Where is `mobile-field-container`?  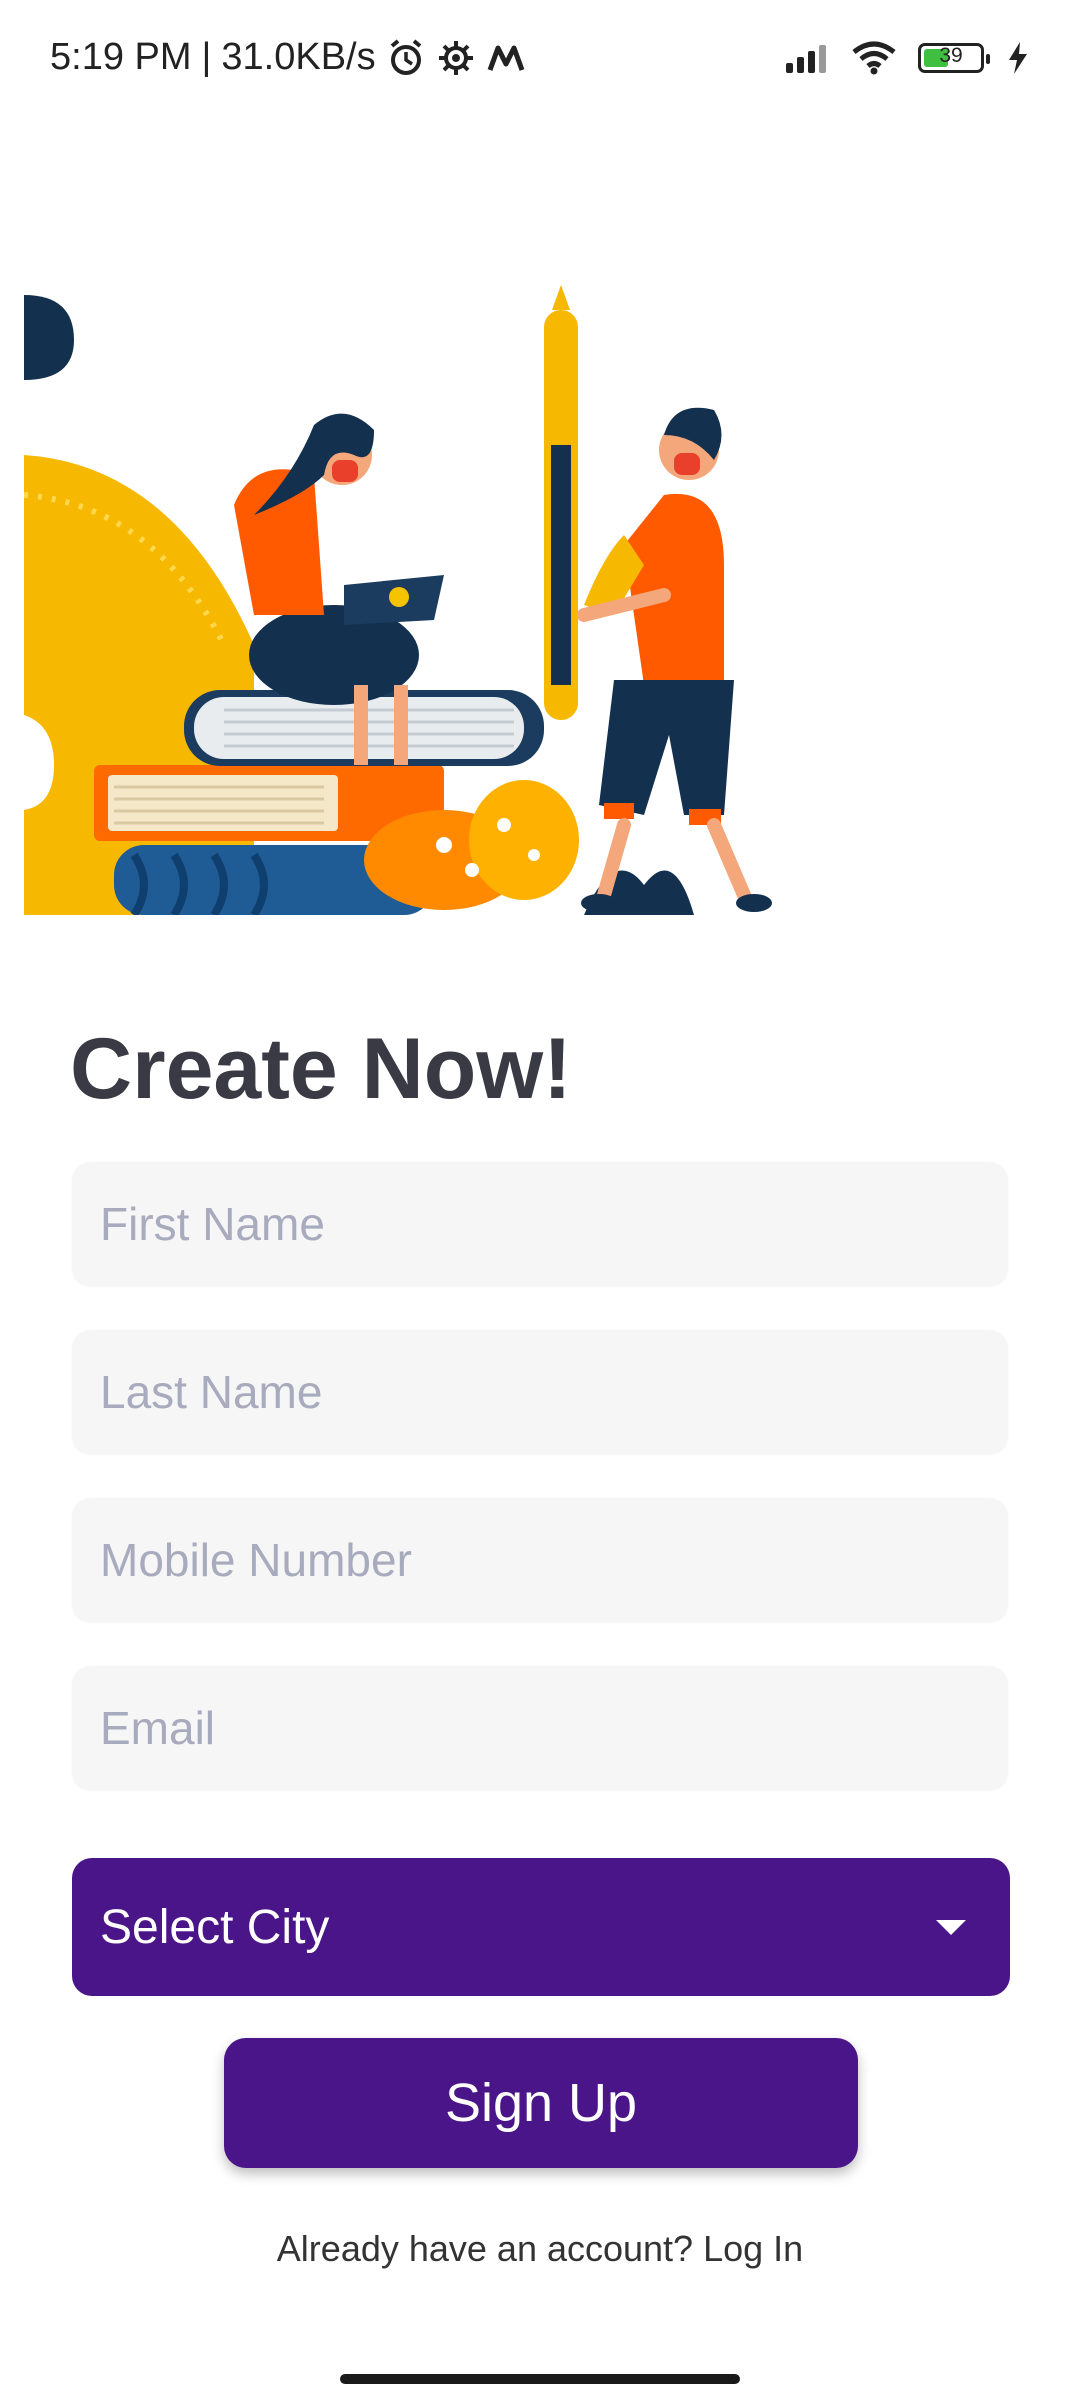 mobile-field-container is located at coordinates (540, 1560).